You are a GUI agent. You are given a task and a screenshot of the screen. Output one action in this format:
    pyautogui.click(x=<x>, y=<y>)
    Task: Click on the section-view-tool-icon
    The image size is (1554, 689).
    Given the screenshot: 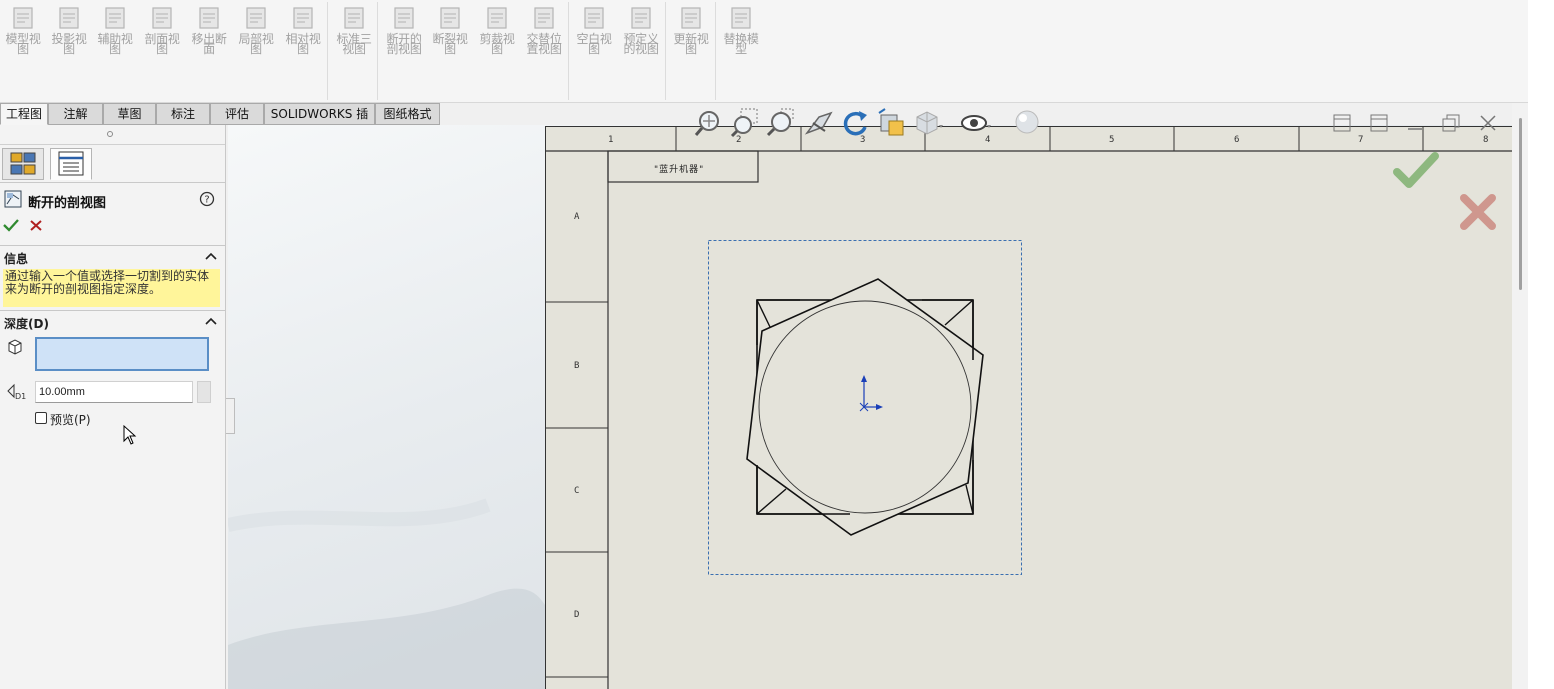 What is the action you would take?
    pyautogui.click(x=819, y=123)
    